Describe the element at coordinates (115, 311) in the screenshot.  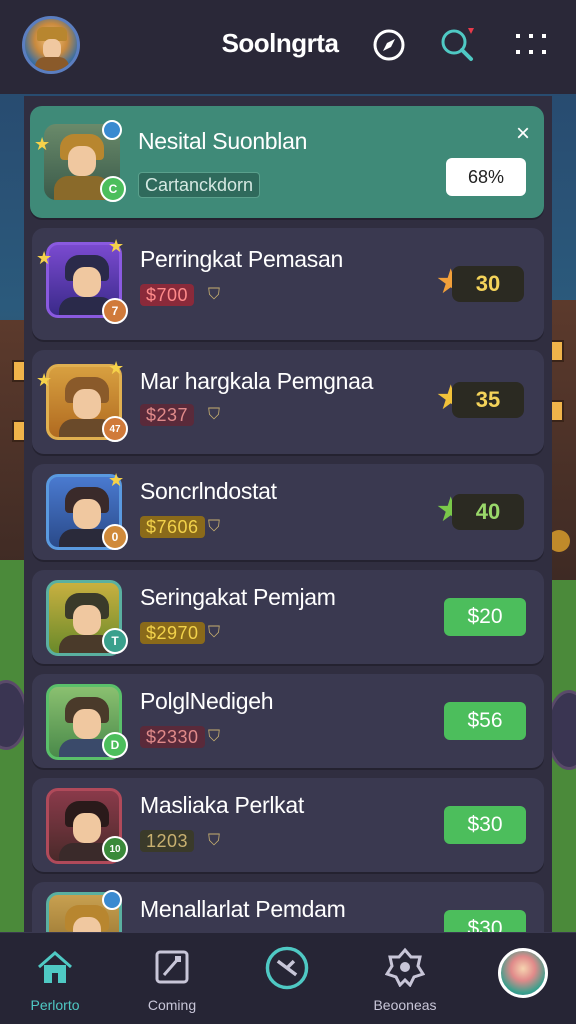
I see `level-badge-icon: 7` at that location.